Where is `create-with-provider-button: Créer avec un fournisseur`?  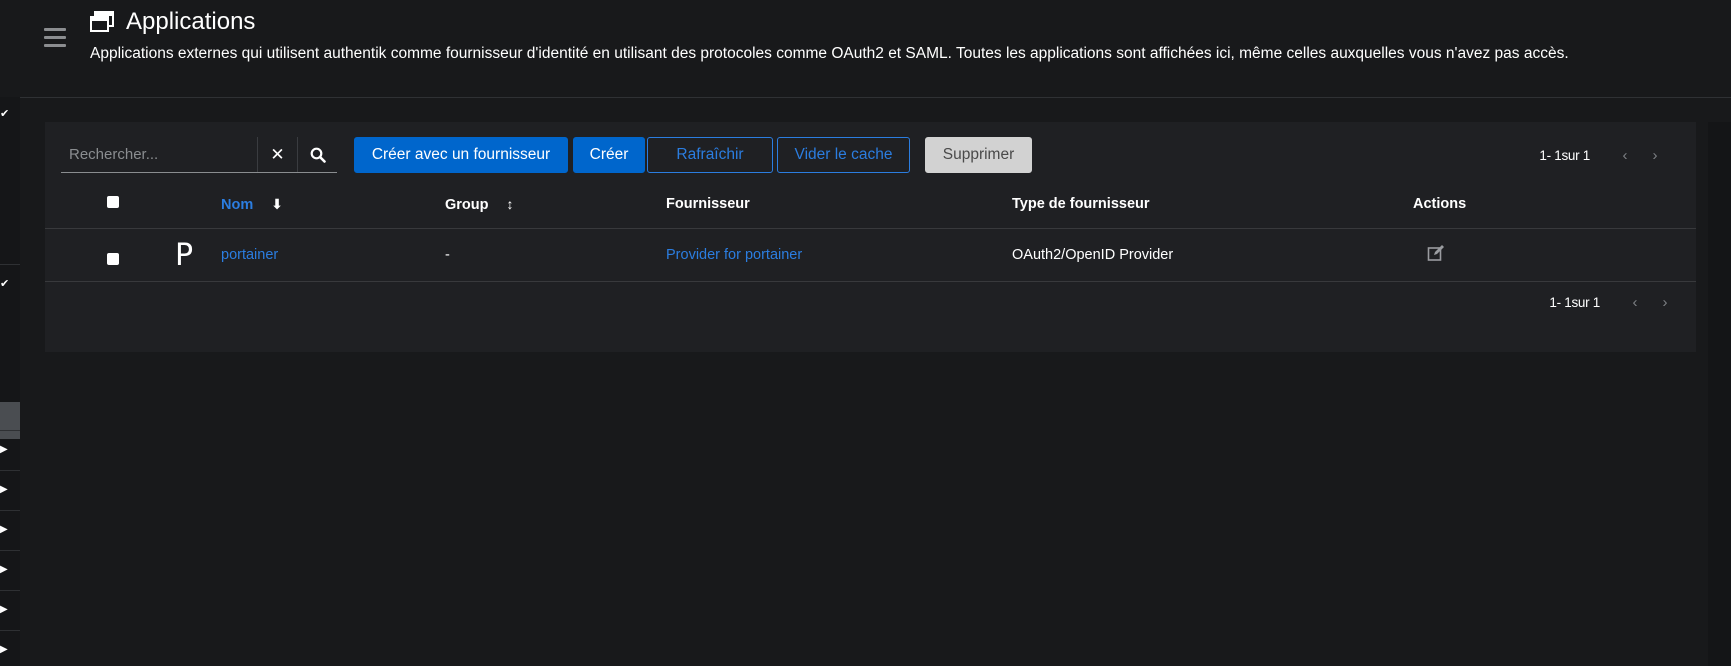
create-with-provider-button: Créer avec un fournisseur is located at coordinates (461, 155).